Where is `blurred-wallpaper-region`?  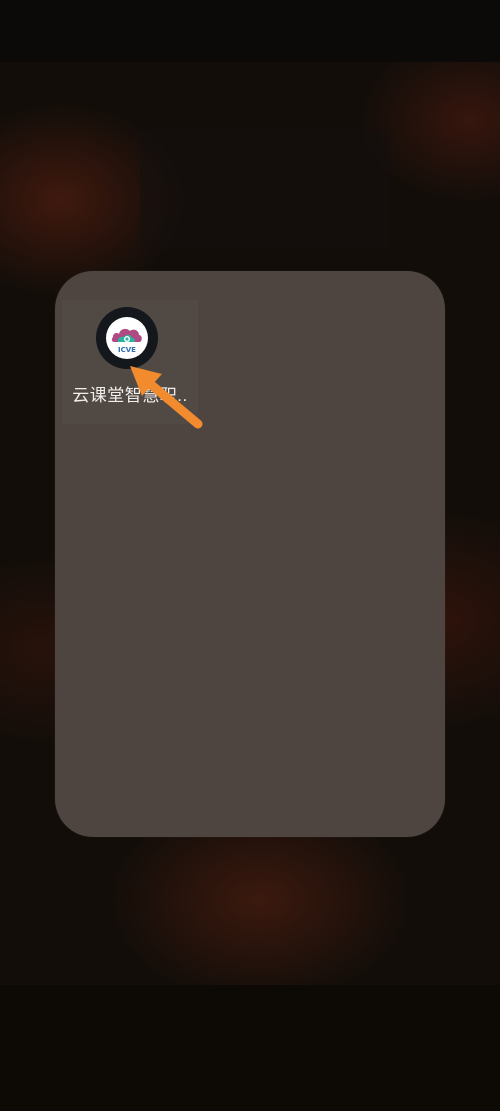 blurred-wallpaper-region is located at coordinates (265, 190).